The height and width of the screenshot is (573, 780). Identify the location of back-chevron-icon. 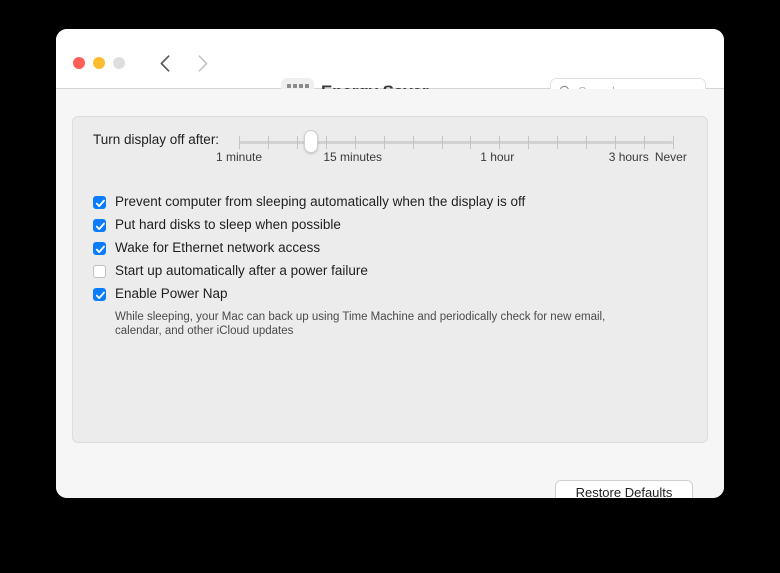
(165, 63).